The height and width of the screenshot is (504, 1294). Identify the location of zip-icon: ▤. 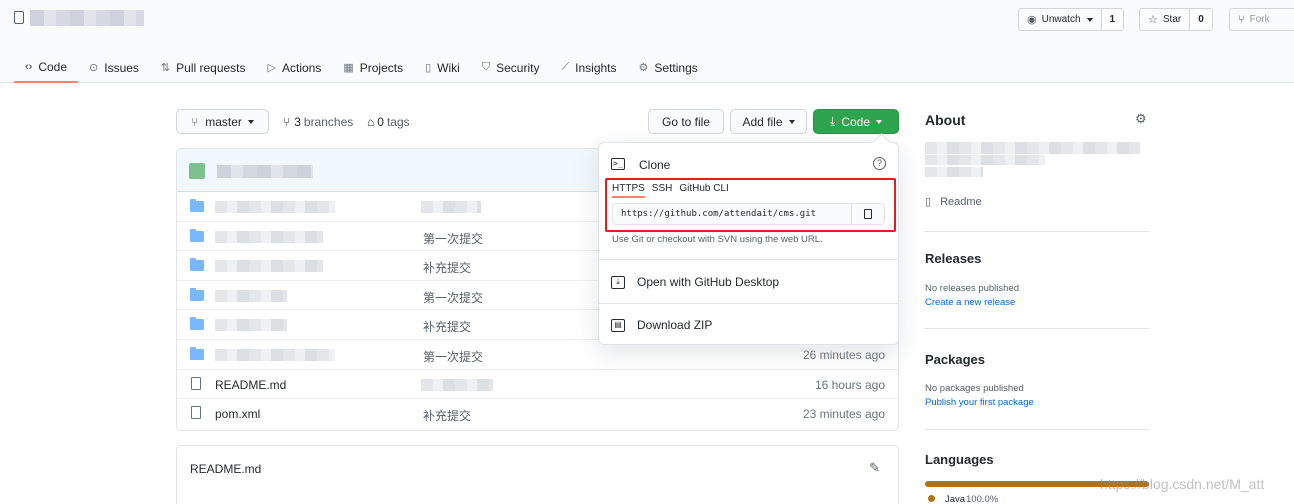
(618, 325).